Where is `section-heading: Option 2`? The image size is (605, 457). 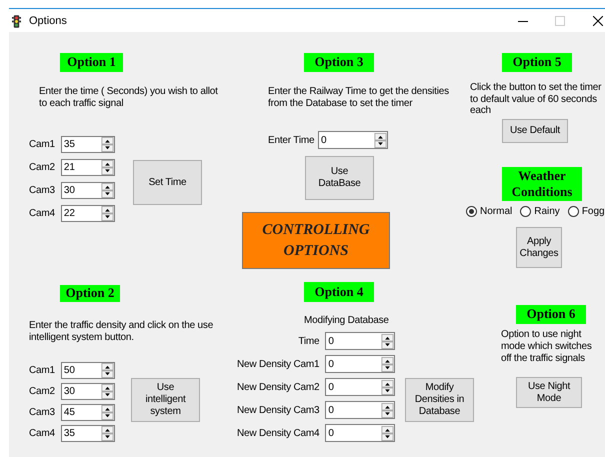
section-heading: Option 2 is located at coordinates (90, 293).